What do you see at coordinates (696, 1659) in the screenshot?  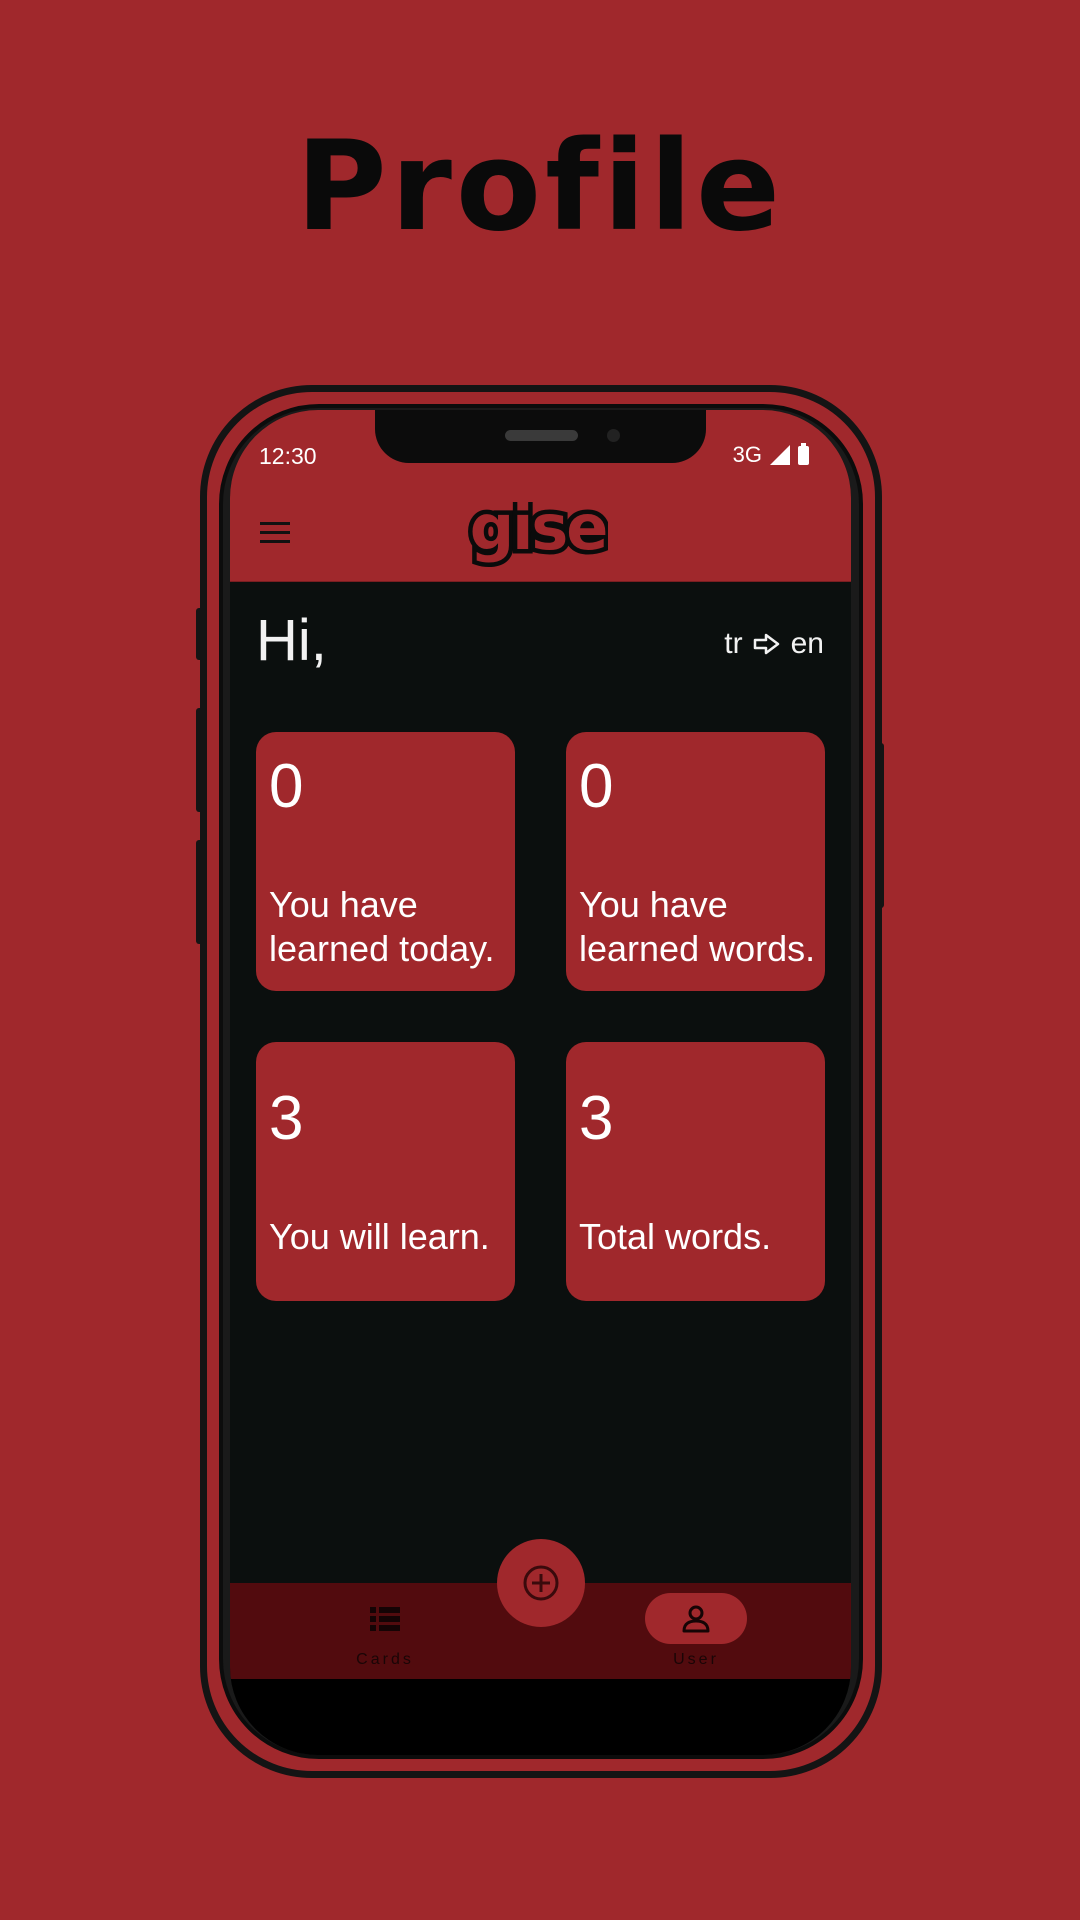 I see `nav-label-user: User` at bounding box center [696, 1659].